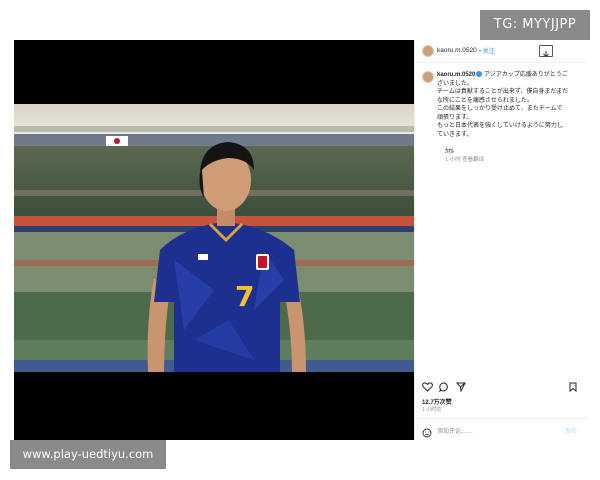 This screenshot has height=480, width=600. Describe the element at coordinates (456, 75) in the screenshot. I see `caption-username: kaoru.m.0520` at that location.